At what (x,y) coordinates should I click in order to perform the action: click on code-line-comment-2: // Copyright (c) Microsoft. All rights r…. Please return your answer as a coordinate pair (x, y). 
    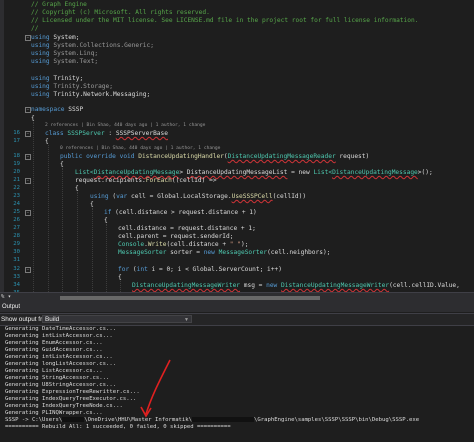
    Looking at the image, I should click on (120, 12).